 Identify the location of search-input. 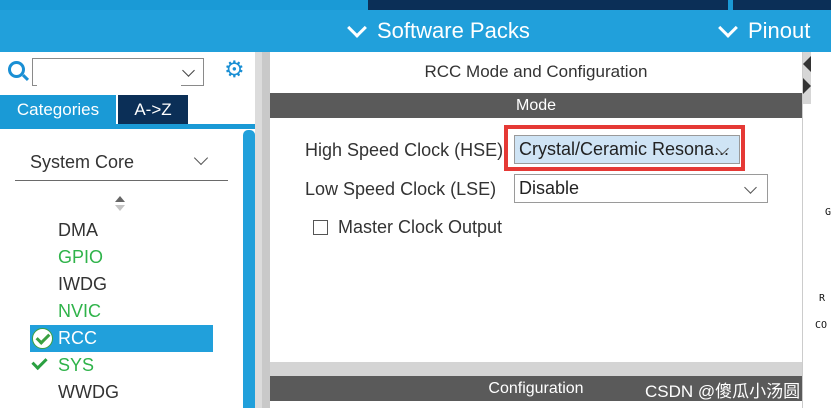
(109, 73).